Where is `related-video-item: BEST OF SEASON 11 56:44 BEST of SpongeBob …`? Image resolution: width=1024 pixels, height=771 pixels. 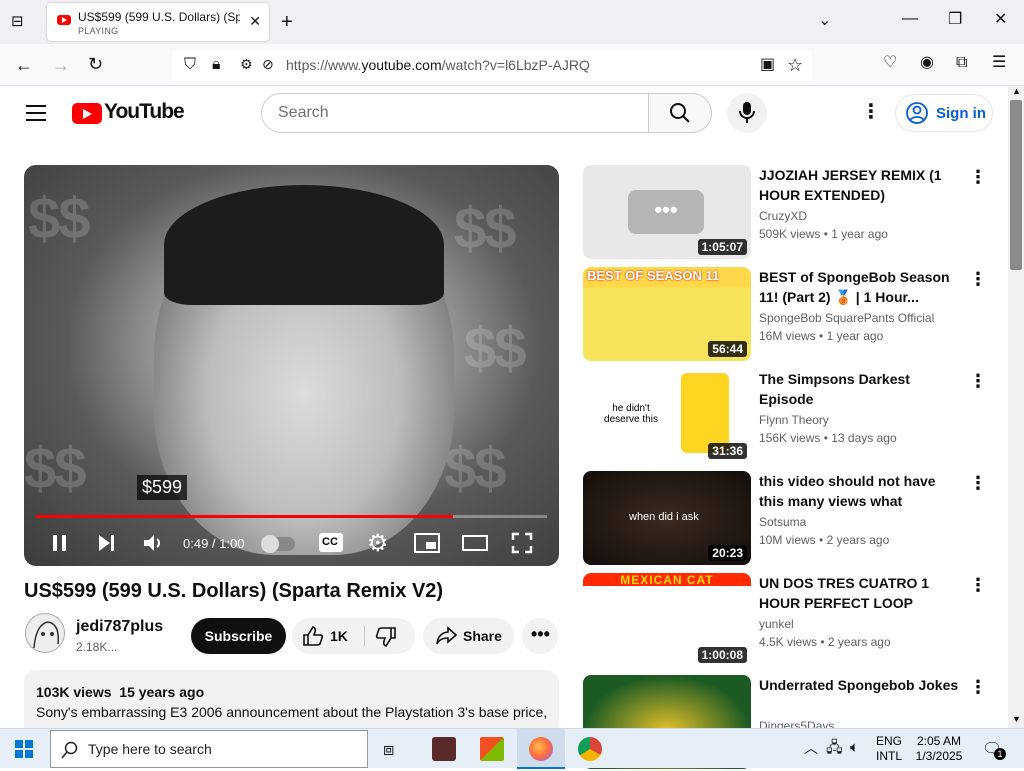
related-video-item: BEST OF SEASON 11 56:44 BEST of SpongeBob … is located at coordinates (788, 315).